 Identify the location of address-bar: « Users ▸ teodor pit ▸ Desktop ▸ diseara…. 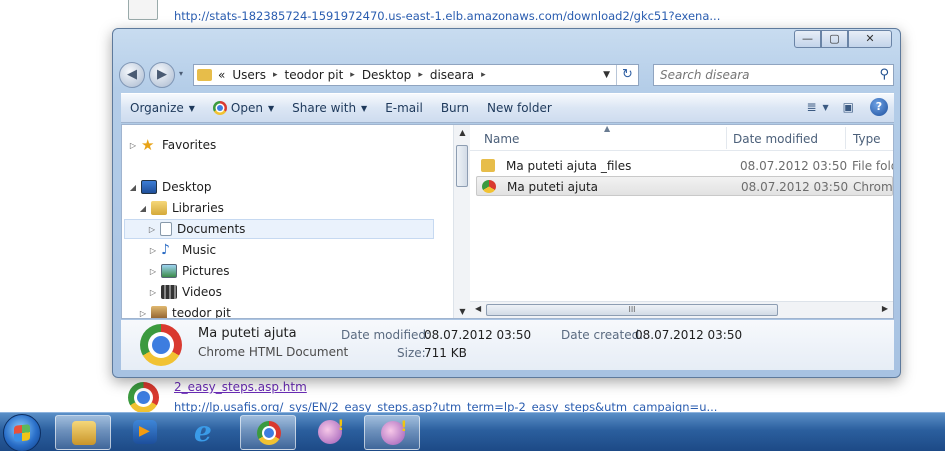
(416, 75).